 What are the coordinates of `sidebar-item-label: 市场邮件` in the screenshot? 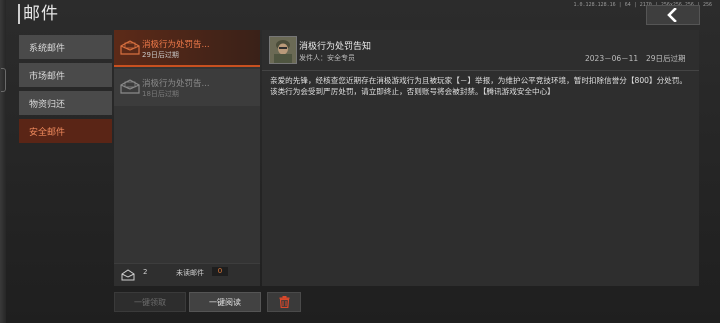 It's located at (47, 76).